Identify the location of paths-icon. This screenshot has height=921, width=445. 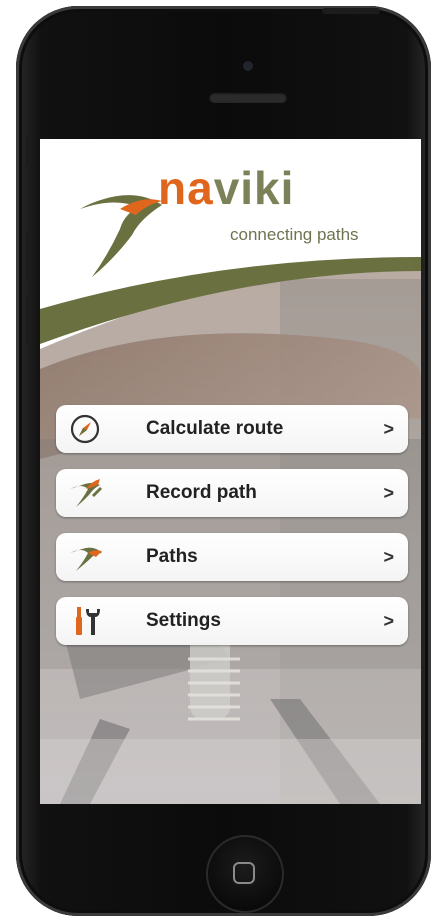
(86, 559).